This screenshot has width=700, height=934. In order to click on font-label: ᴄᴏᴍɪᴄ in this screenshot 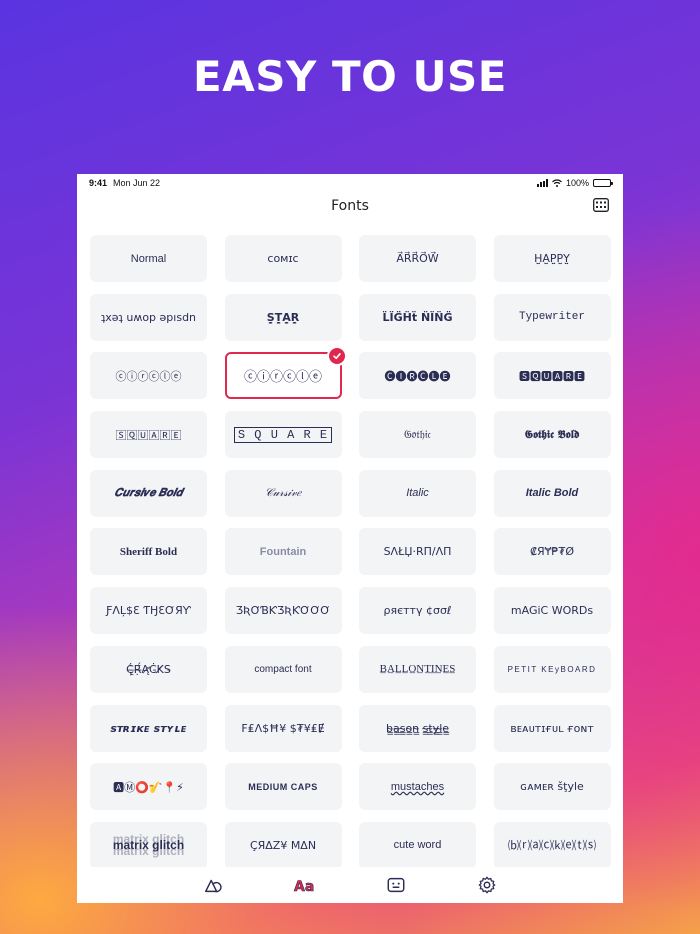, I will do `click(283, 258)`.